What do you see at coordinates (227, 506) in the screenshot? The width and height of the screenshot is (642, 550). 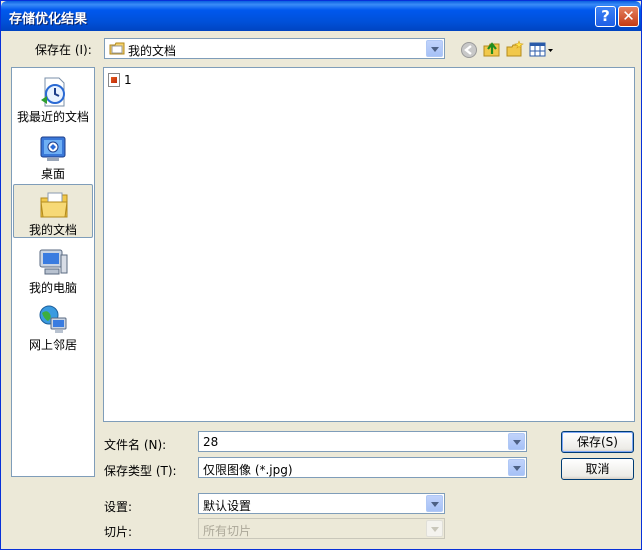 I see `settings-value: 默认设置` at bounding box center [227, 506].